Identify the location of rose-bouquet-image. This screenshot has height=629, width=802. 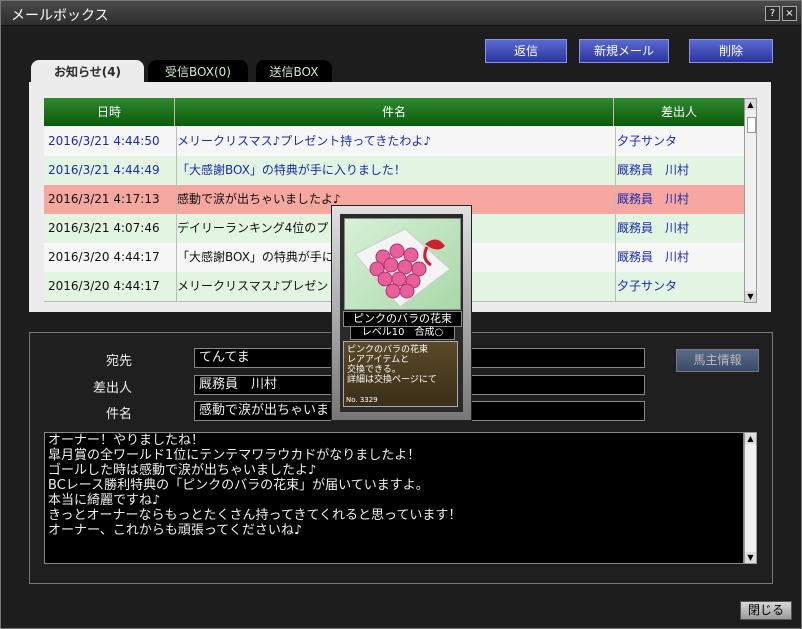
(402, 264).